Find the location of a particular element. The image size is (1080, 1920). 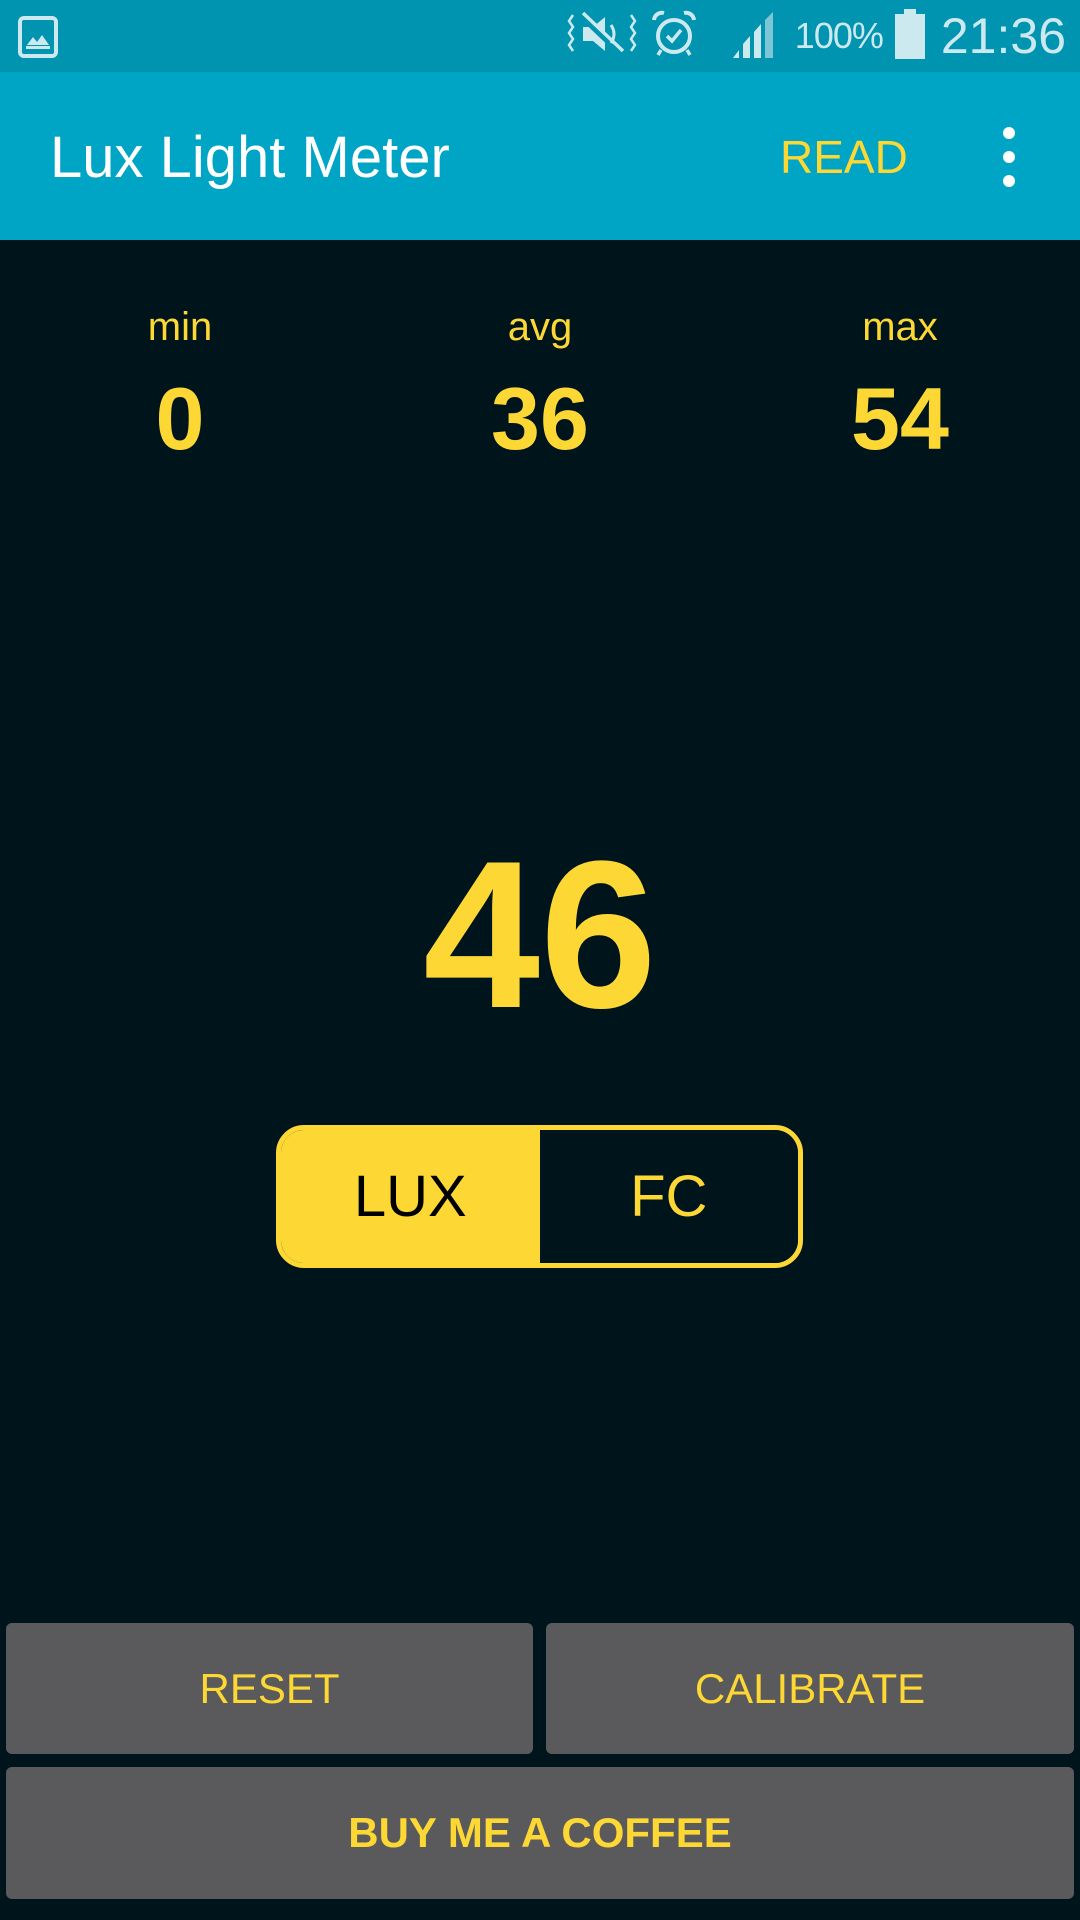

app-title: Lux Light Meter is located at coordinates (250, 157).